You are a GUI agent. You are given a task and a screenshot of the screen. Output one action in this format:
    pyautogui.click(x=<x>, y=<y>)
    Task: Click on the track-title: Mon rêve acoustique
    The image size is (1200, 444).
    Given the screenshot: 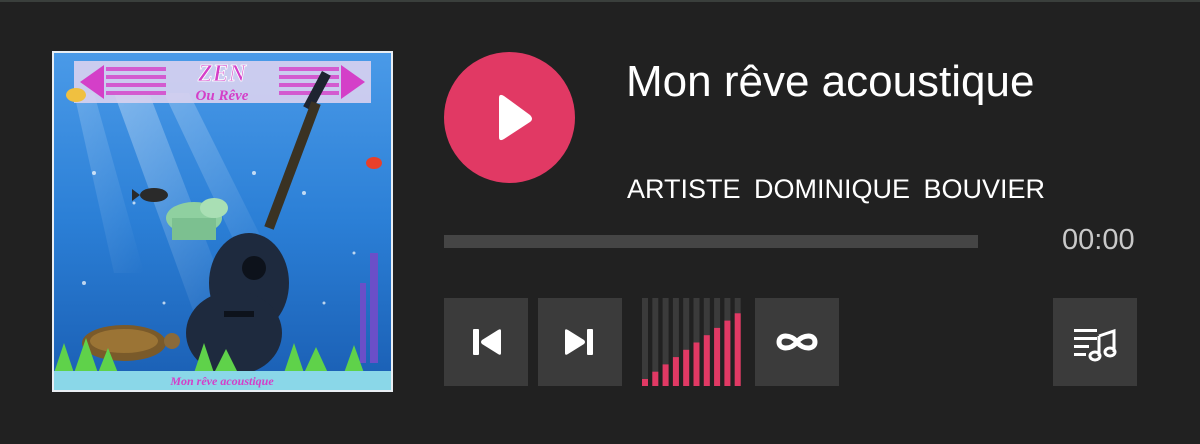 What is the action you would take?
    pyautogui.click(x=830, y=81)
    